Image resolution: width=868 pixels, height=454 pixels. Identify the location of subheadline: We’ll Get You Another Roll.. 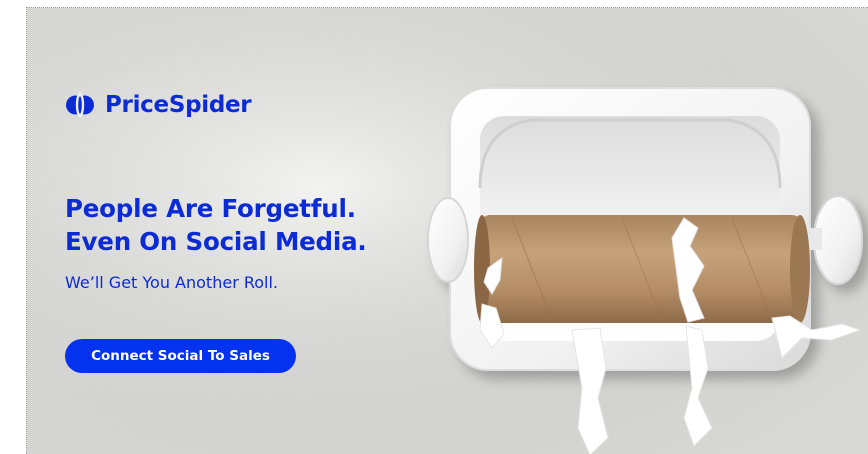
(172, 282).